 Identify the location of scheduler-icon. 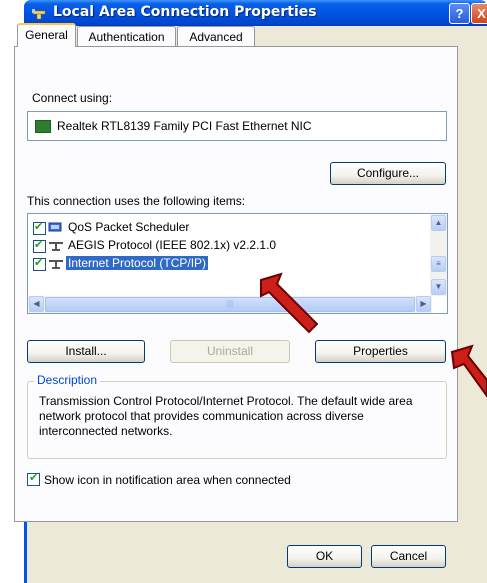
(55, 227).